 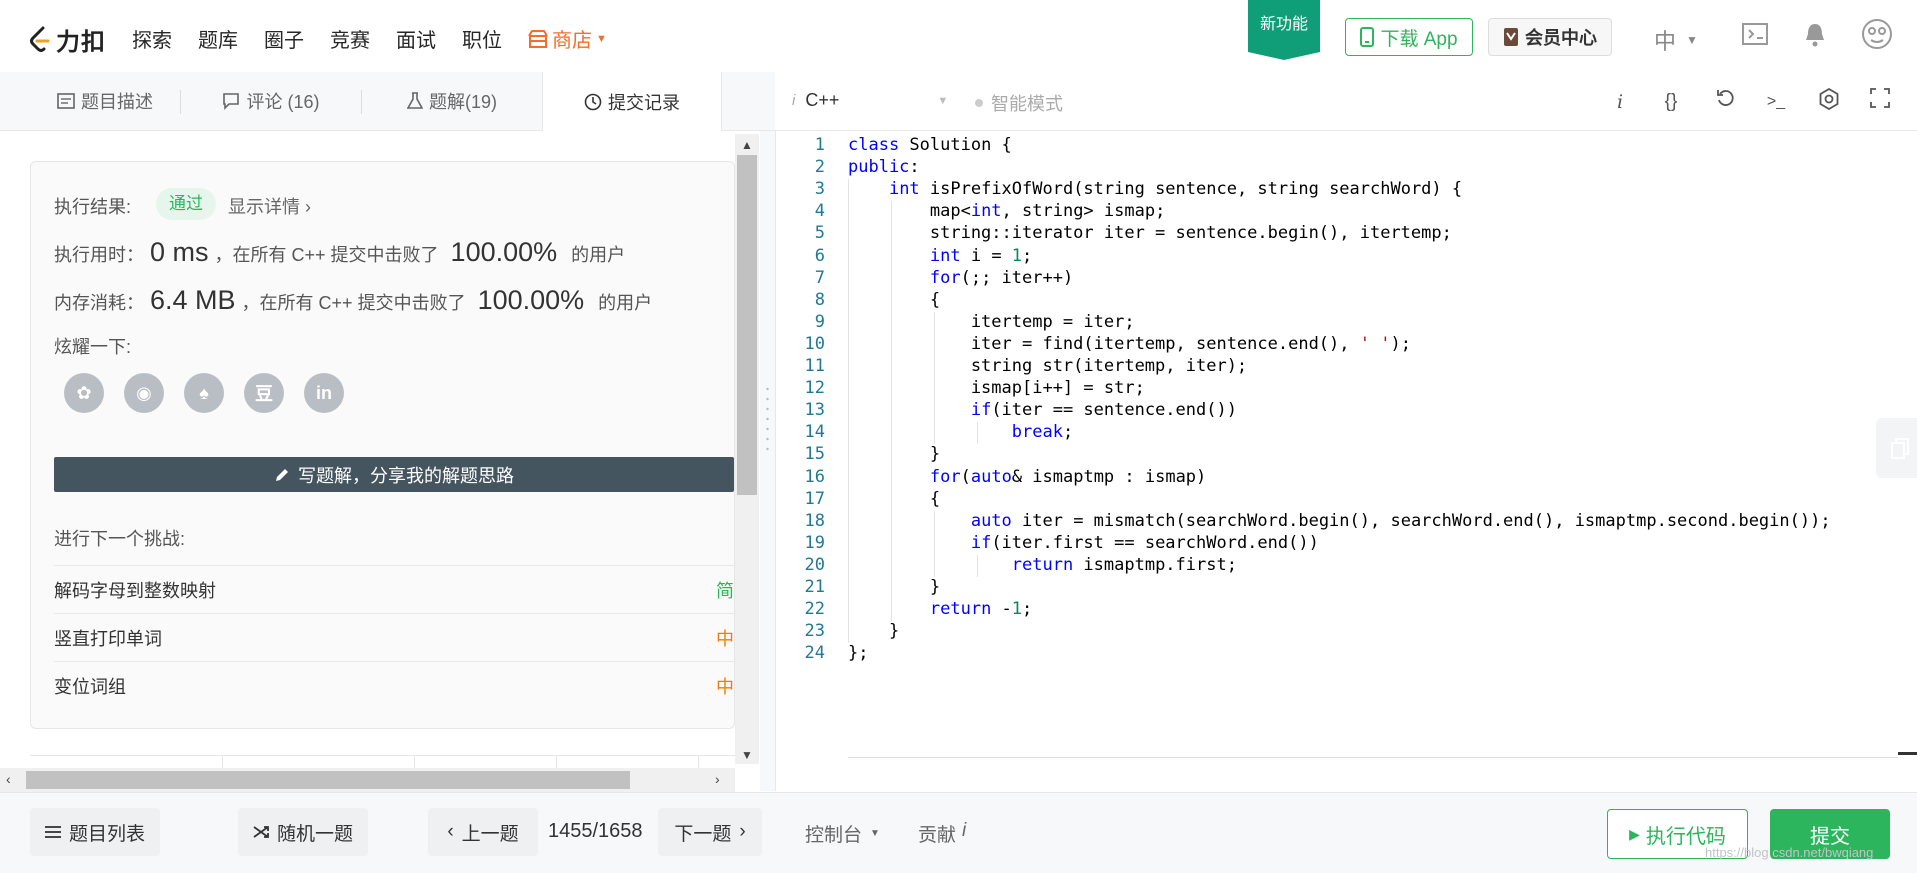 What do you see at coordinates (595, 831) in the screenshot?
I see `problem-pager: 1455/1658` at bounding box center [595, 831].